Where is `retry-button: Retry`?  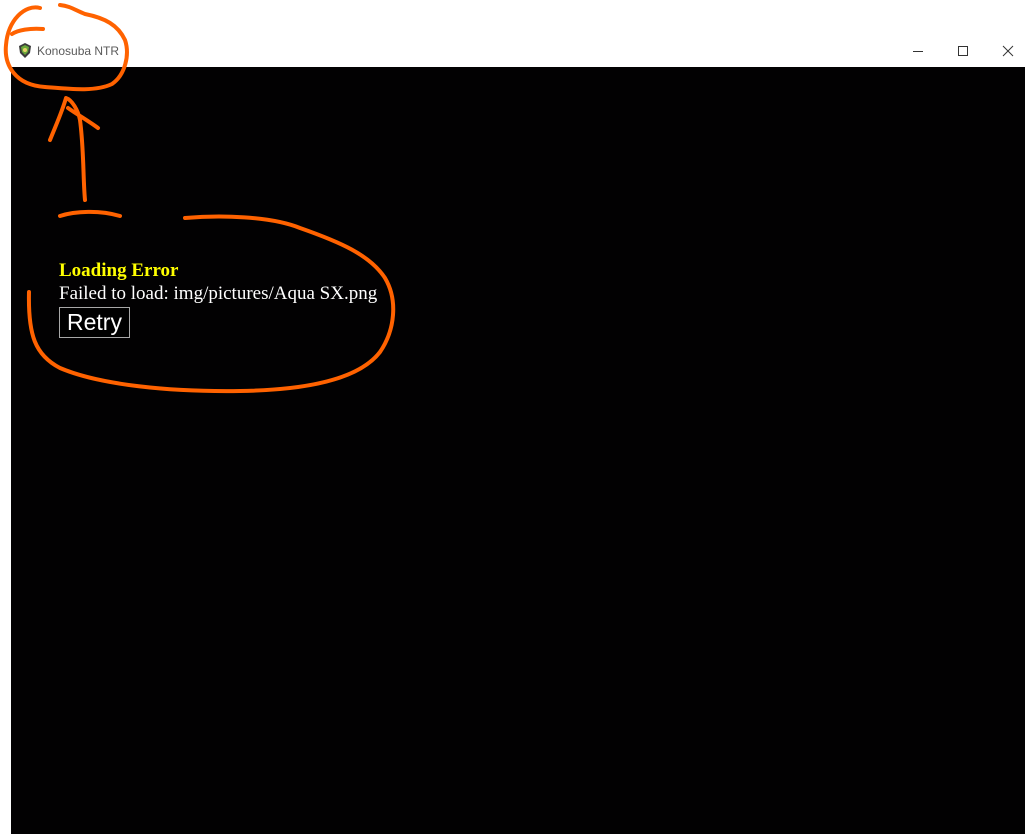 retry-button: Retry is located at coordinates (94, 322).